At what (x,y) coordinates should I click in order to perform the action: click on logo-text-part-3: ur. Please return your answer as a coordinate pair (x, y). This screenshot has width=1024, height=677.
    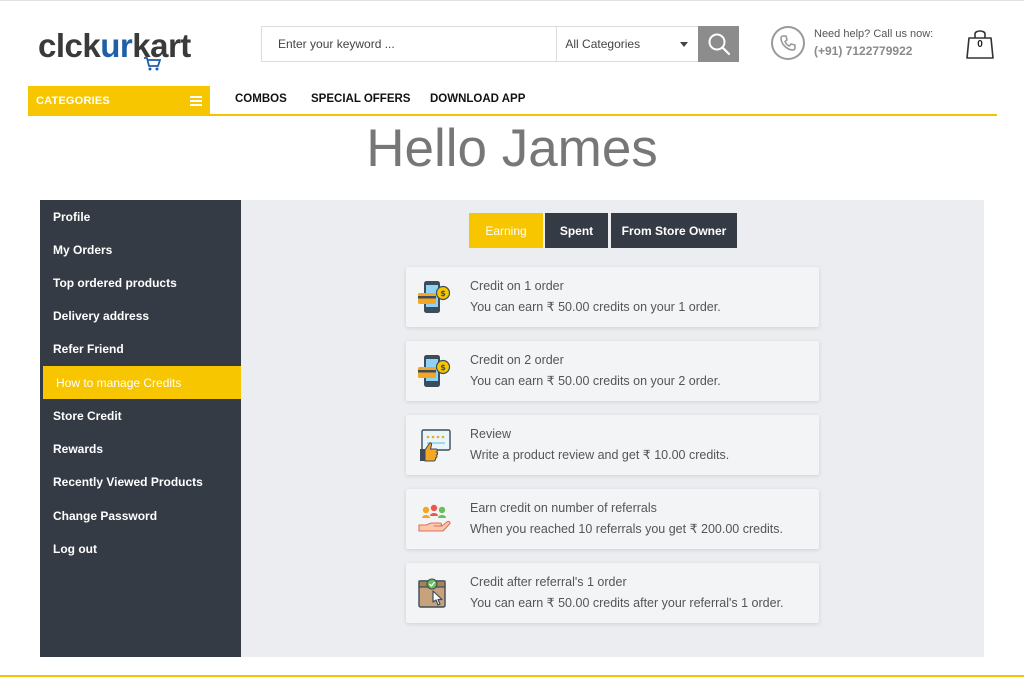
    Looking at the image, I should click on (116, 45).